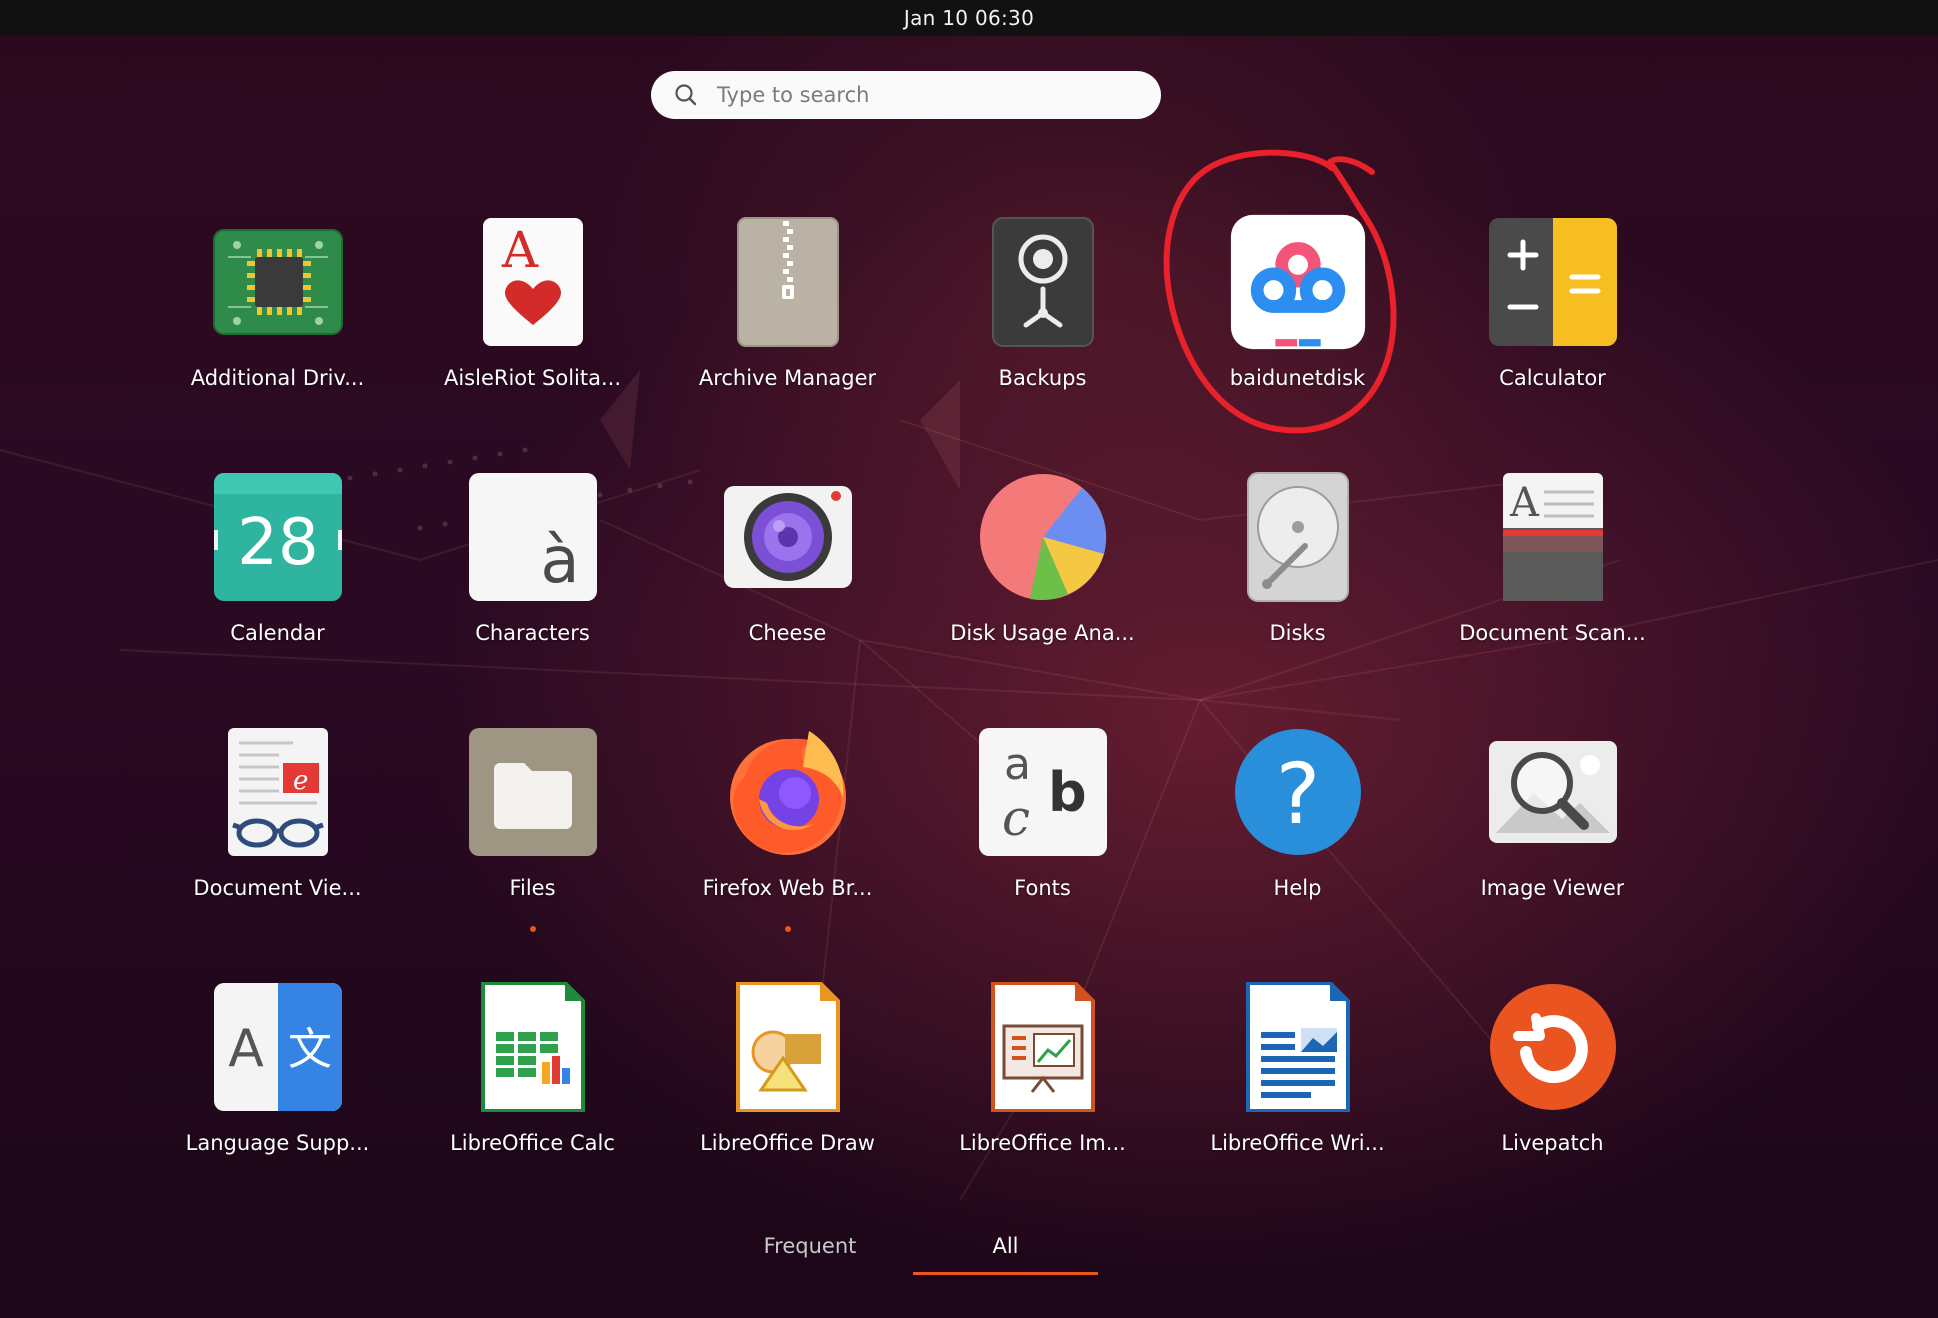 Image resolution: width=1938 pixels, height=1318 pixels. I want to click on app-label: Image Viewer, so click(1552, 888).